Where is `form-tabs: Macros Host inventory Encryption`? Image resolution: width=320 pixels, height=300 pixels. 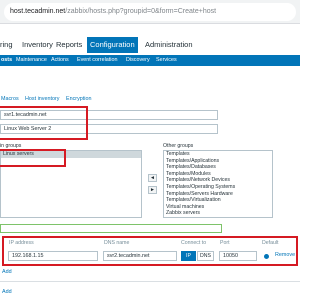 form-tabs: Macros Host inventory Encryption is located at coordinates (150, 99).